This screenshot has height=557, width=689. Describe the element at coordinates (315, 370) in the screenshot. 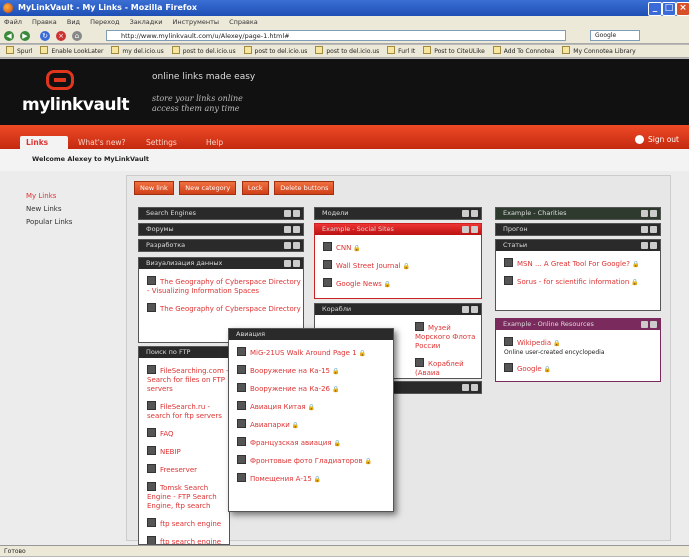

I see `link-item: Вооружение на Ка-15 🔒` at that location.